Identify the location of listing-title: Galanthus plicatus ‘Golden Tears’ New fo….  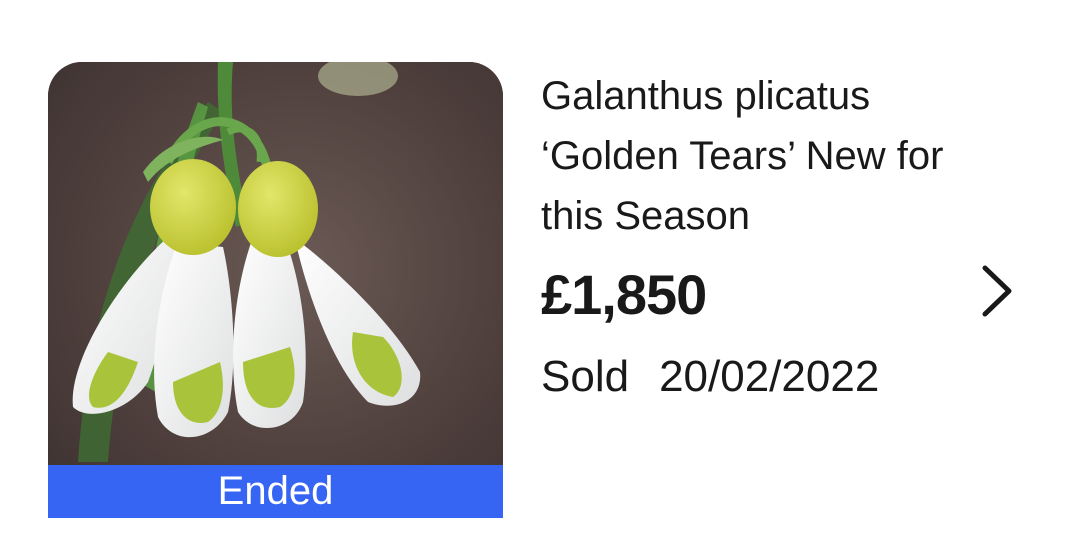
(751, 156).